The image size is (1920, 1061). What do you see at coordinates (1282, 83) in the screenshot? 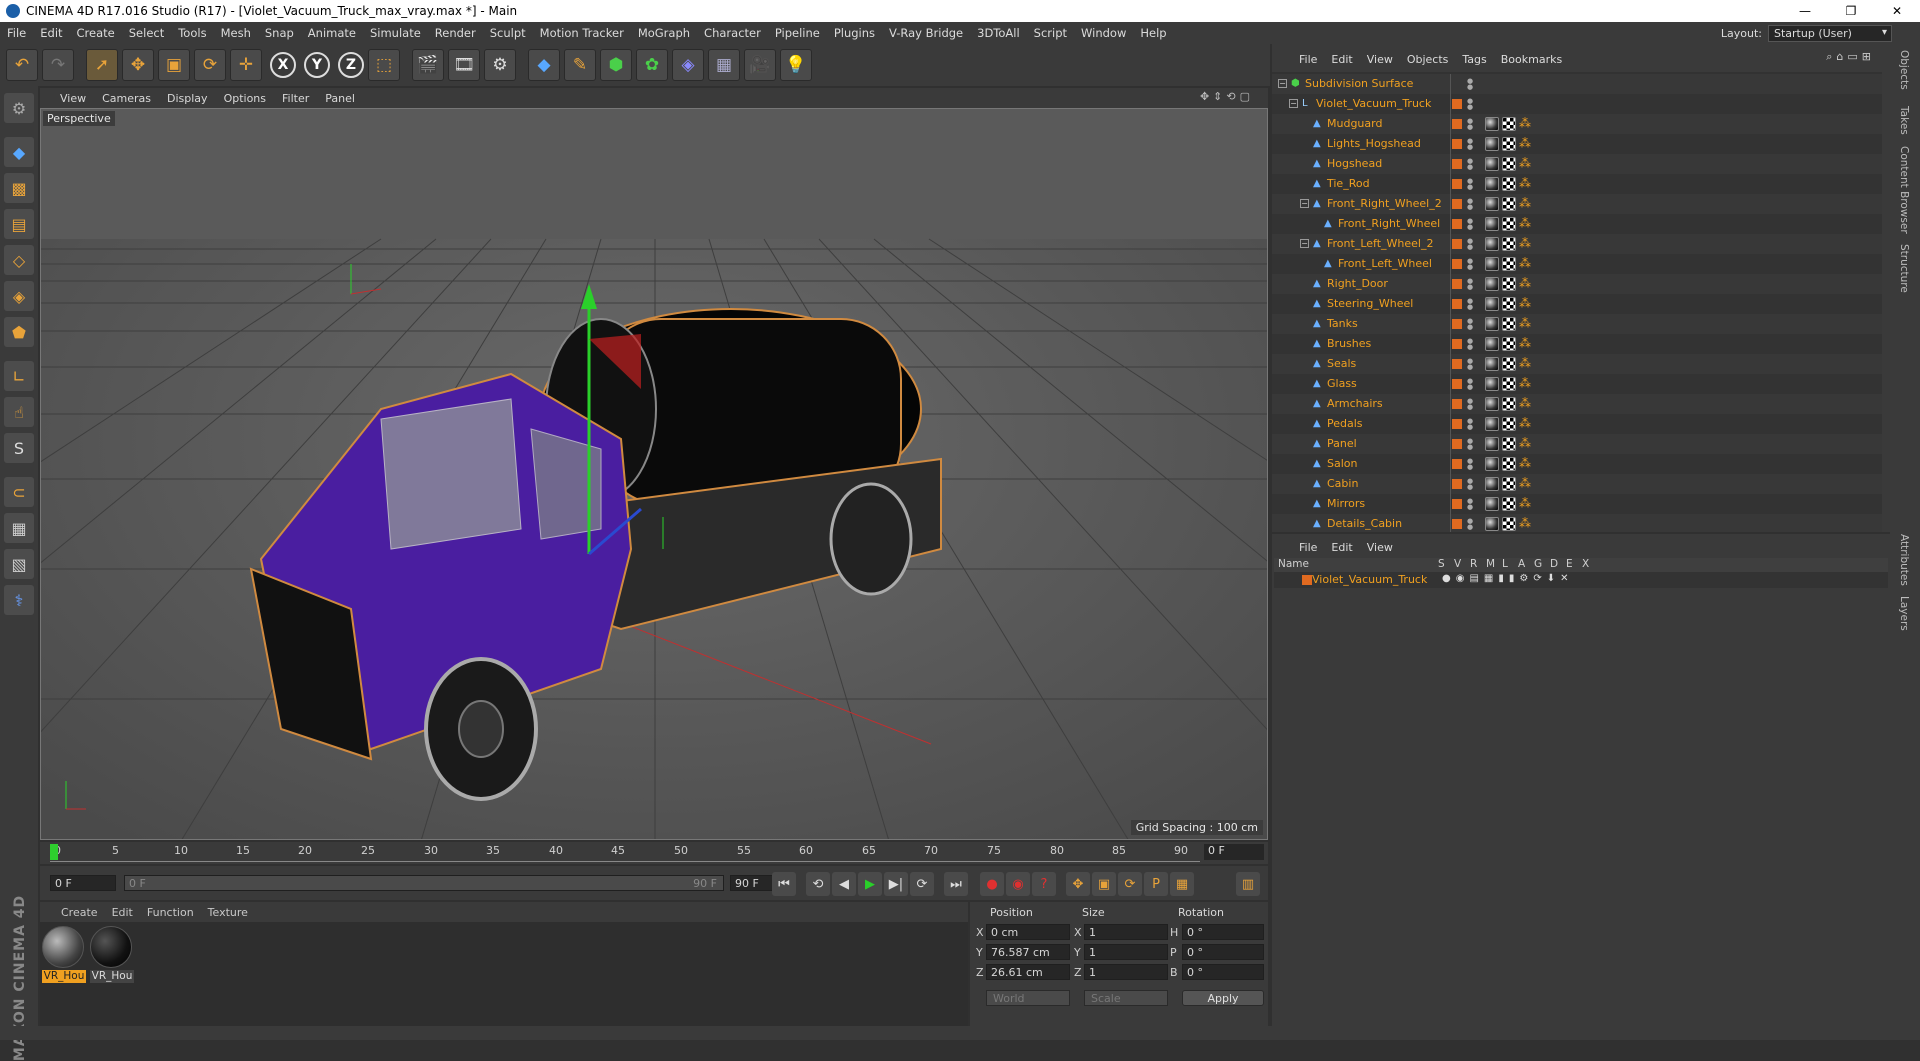
I see `expand-toggle-icon: −` at bounding box center [1282, 83].